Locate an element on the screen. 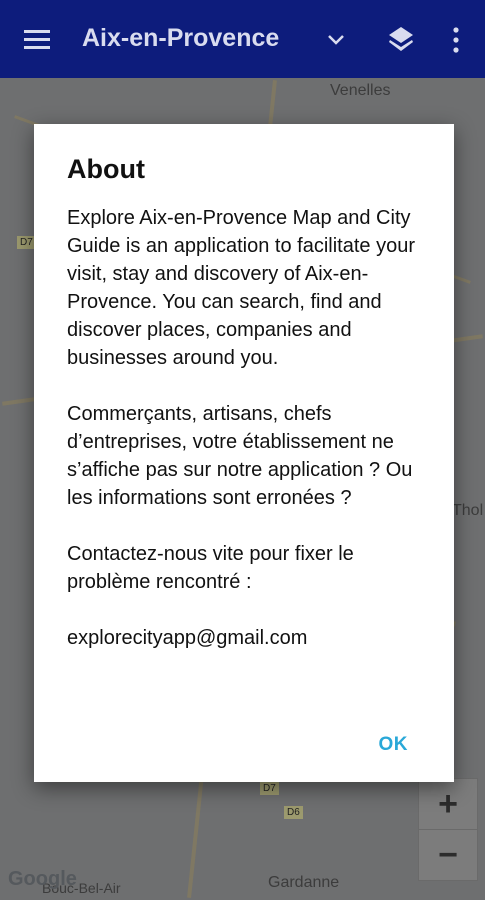 The width and height of the screenshot is (485, 900). more-vert-icon is located at coordinates (456, 40).